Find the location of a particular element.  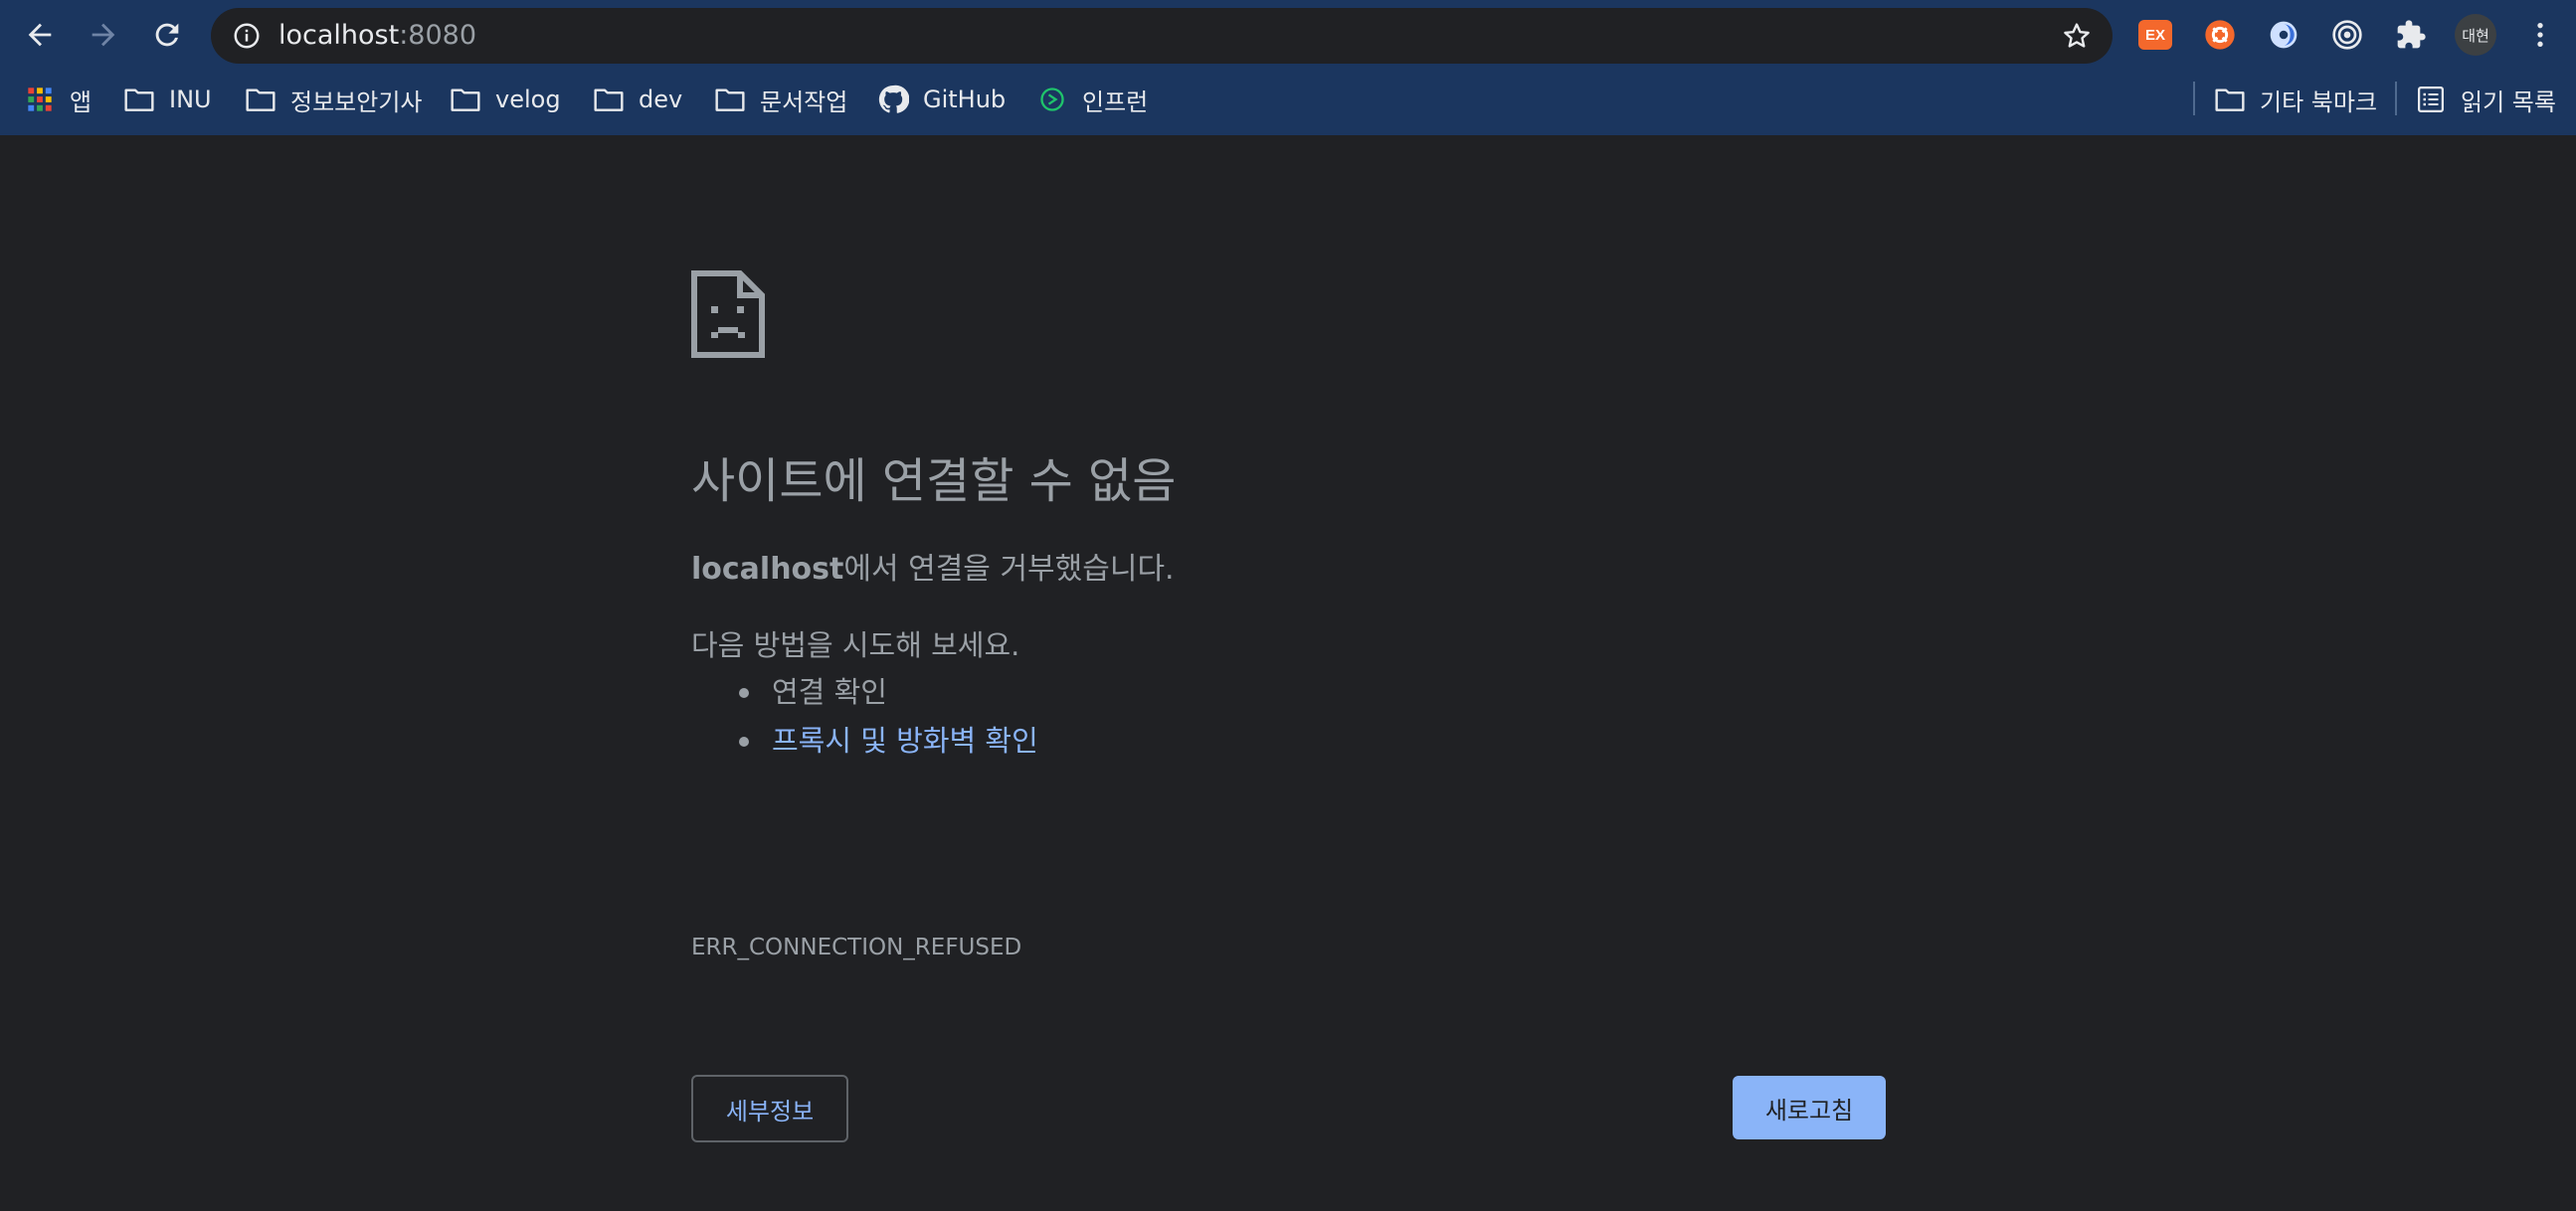

error-host: localhost is located at coordinates (767, 569).